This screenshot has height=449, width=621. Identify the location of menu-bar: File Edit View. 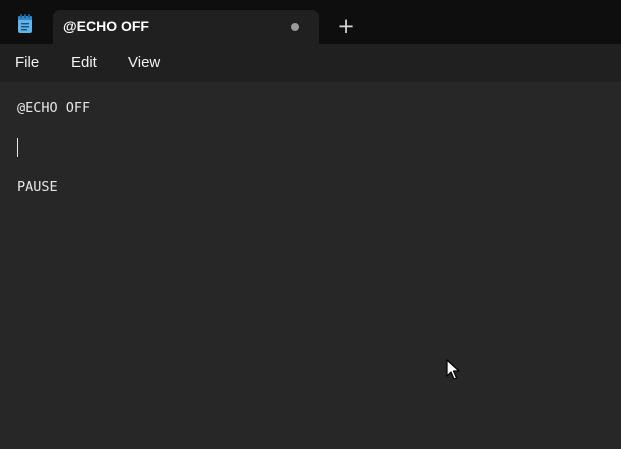
(310, 63).